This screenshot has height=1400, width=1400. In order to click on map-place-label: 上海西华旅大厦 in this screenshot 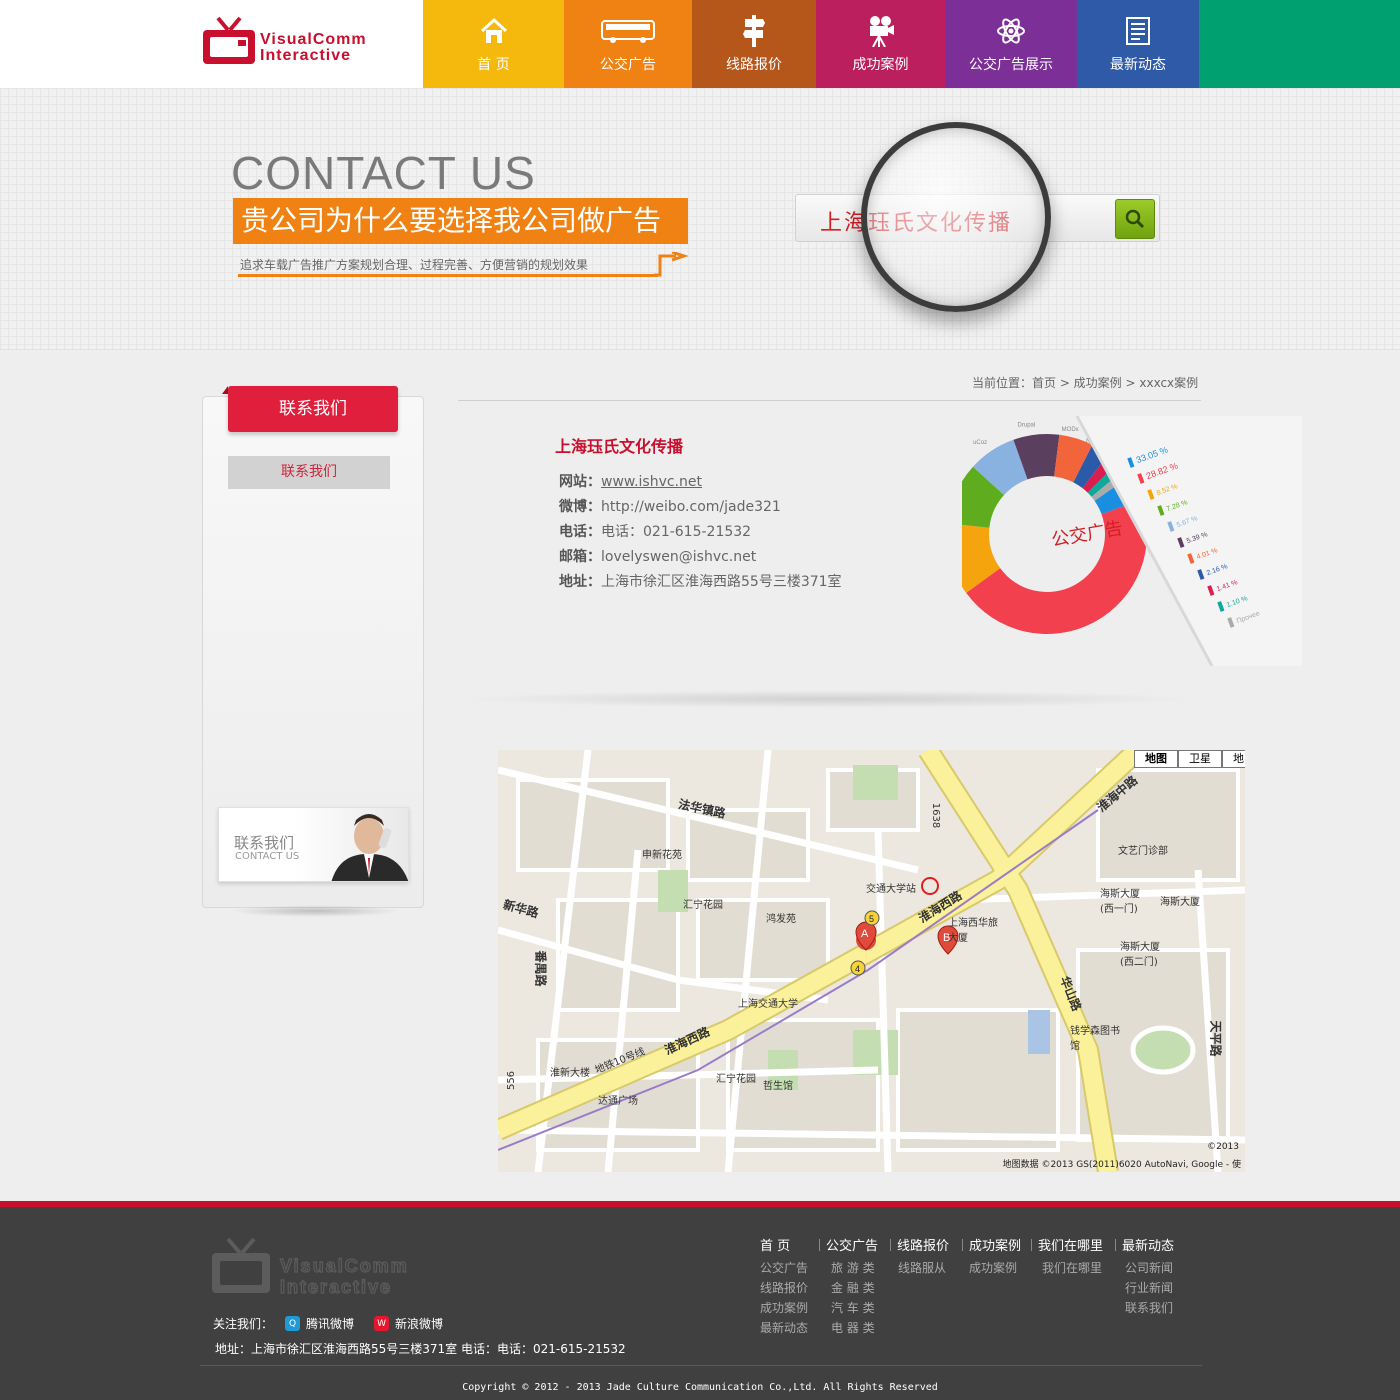, I will do `click(973, 931)`.